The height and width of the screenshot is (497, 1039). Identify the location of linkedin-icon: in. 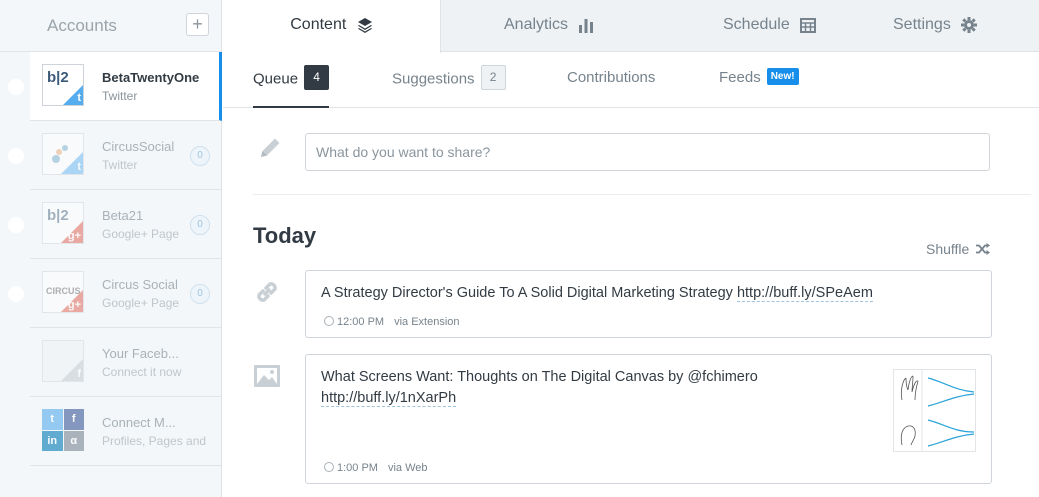
(52, 440).